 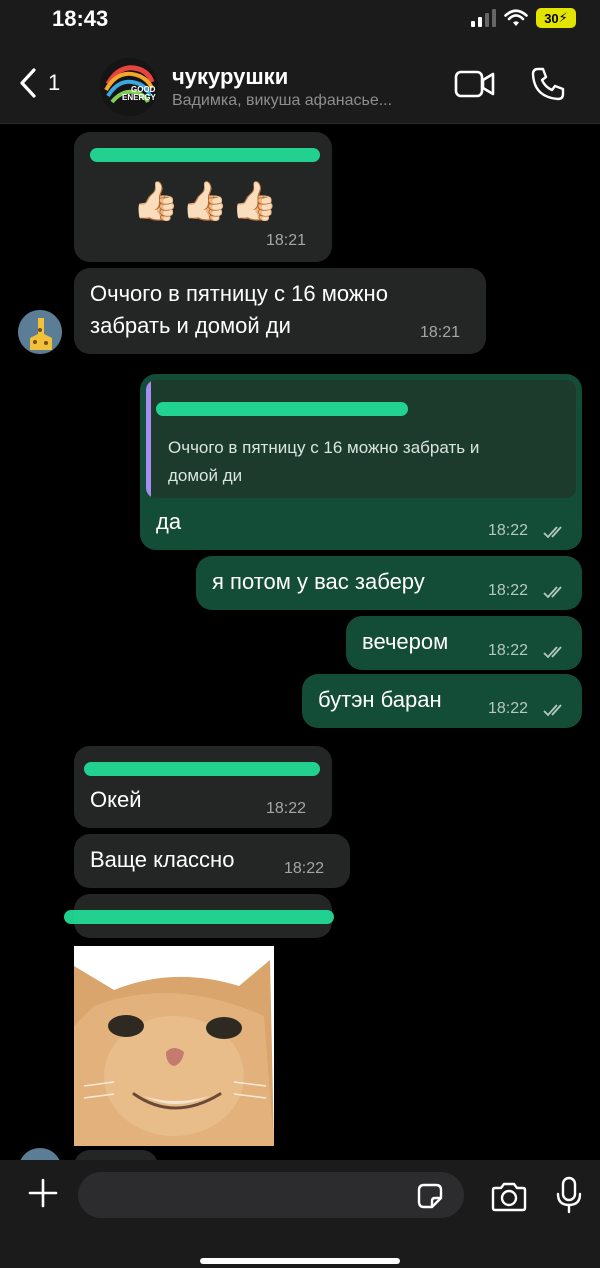 What do you see at coordinates (28, 83) in the screenshot?
I see `chevron-left-icon` at bounding box center [28, 83].